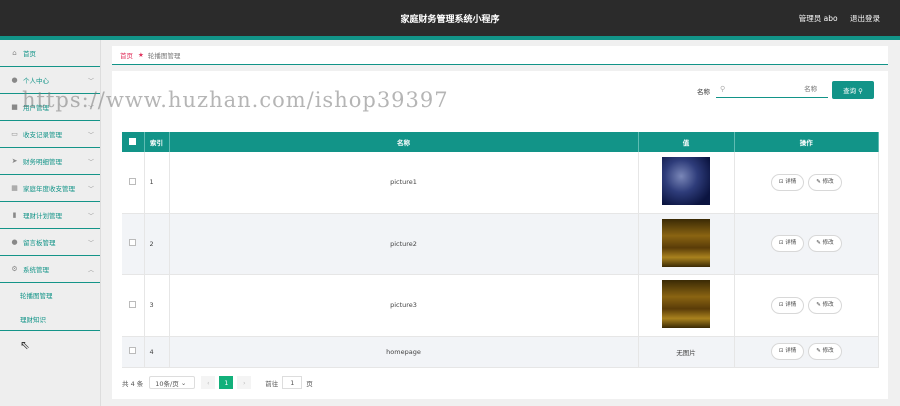  What do you see at coordinates (309, 383) in the screenshot?
I see `goto-suffix: 页` at bounding box center [309, 383].